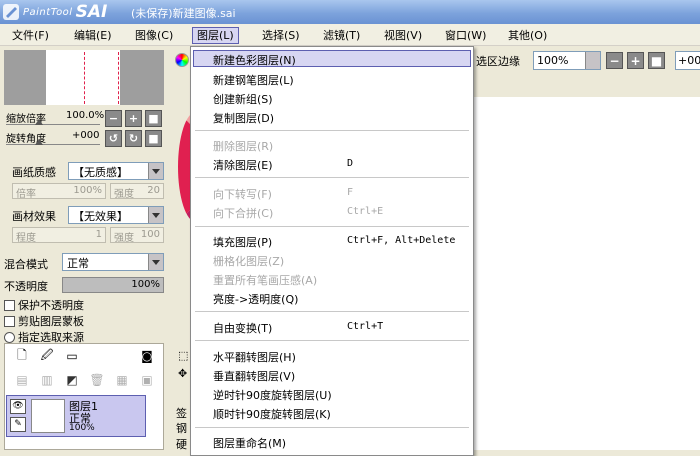 Image resolution: width=700 pixels, height=456 pixels. I want to click on menu-filter: 滤镜(T), so click(341, 35).